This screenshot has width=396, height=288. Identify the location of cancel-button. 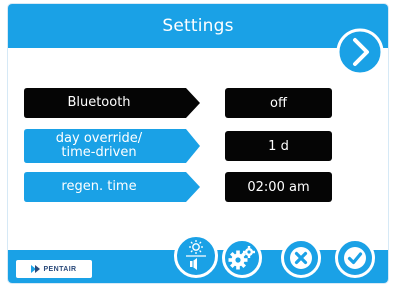
(301, 258).